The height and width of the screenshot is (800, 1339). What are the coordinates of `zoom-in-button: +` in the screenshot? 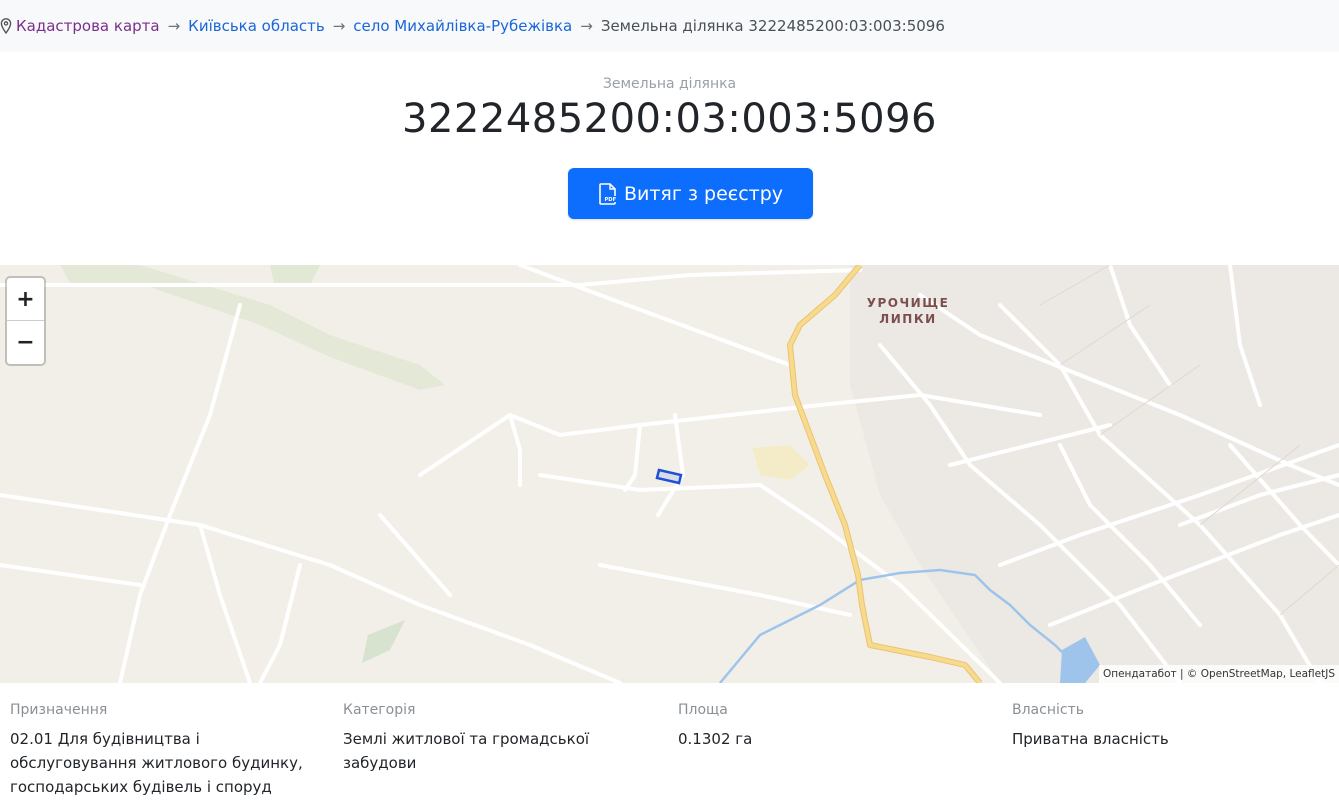 It's located at (25, 299).